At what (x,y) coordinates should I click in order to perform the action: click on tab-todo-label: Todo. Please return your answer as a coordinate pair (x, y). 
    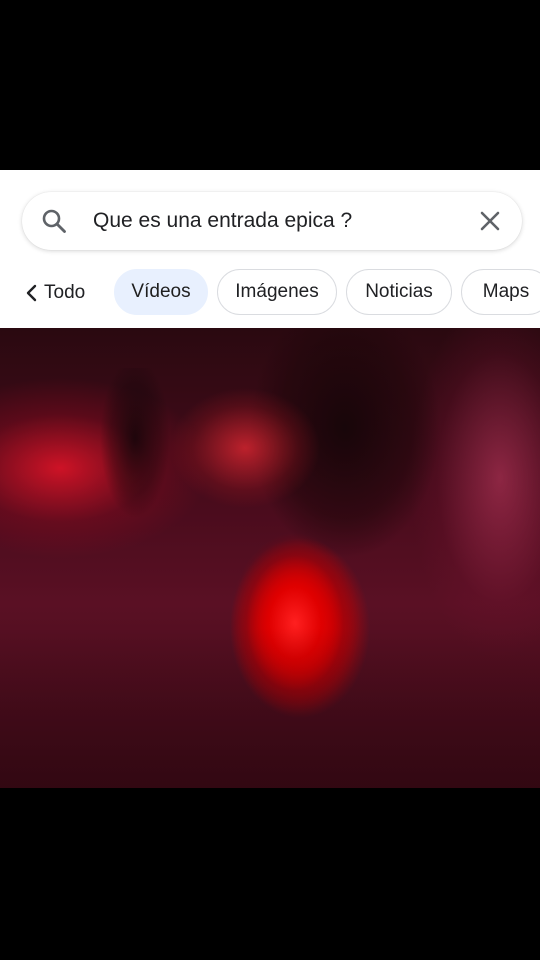
    Looking at the image, I should click on (65, 292).